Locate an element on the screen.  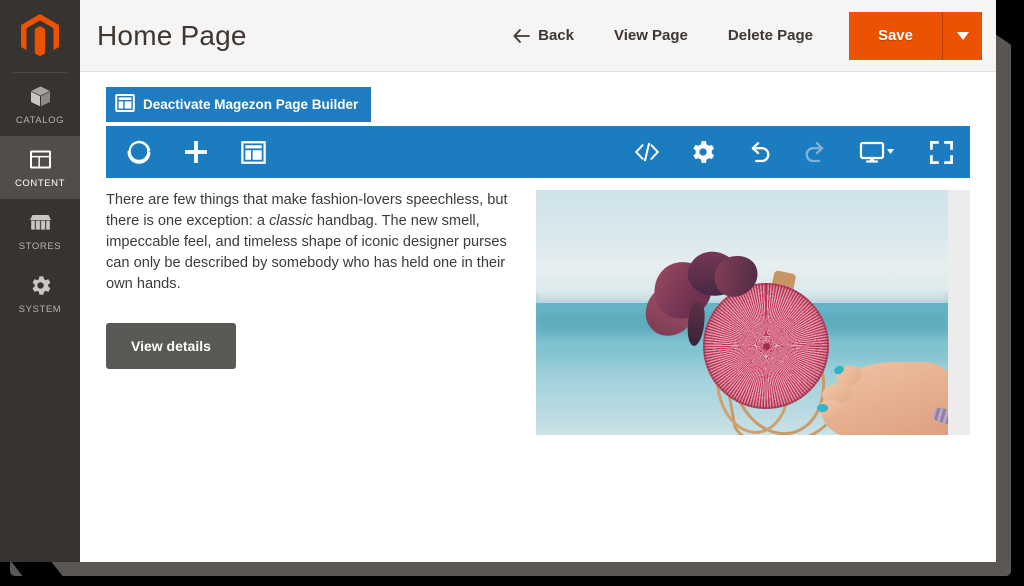
deactivate-page-builder-button: Deactivate Magezon Page Builder is located at coordinates (239, 104).